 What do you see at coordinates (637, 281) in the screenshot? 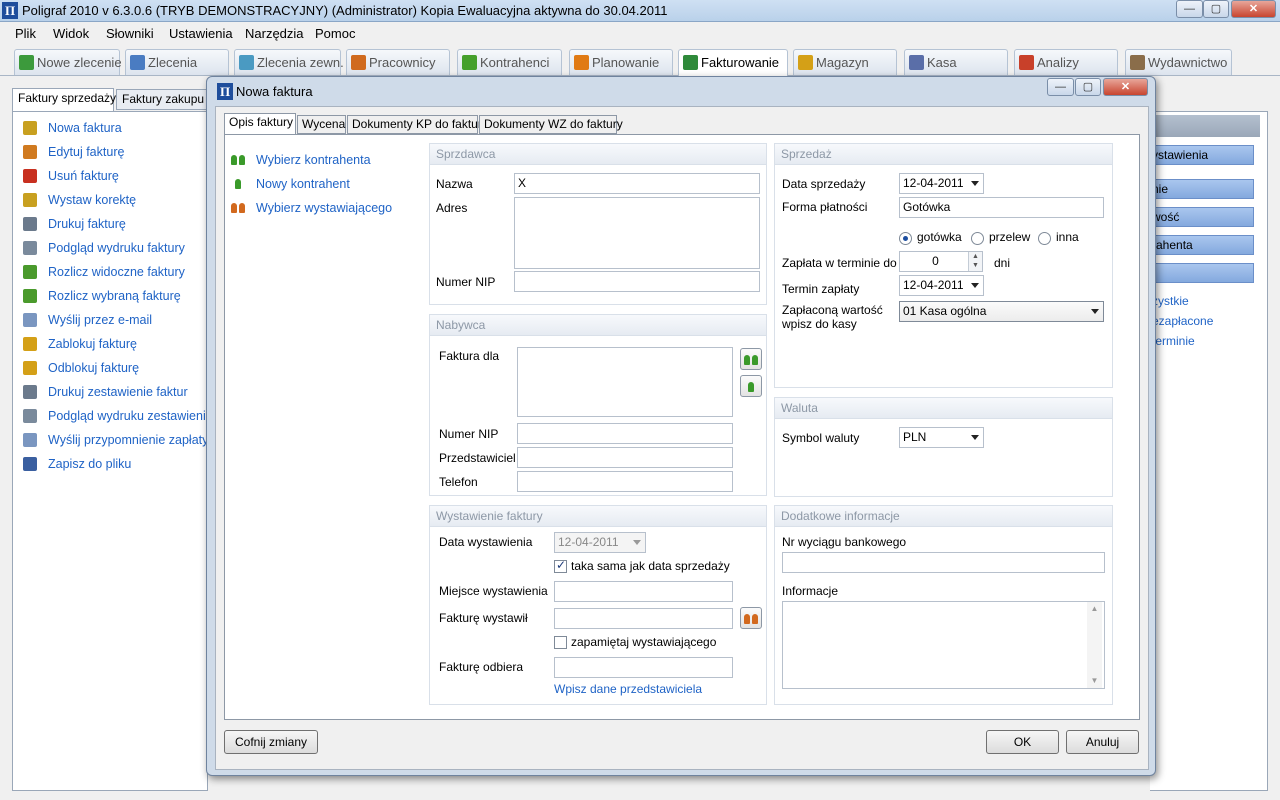
I see `seller-nip-field` at bounding box center [637, 281].